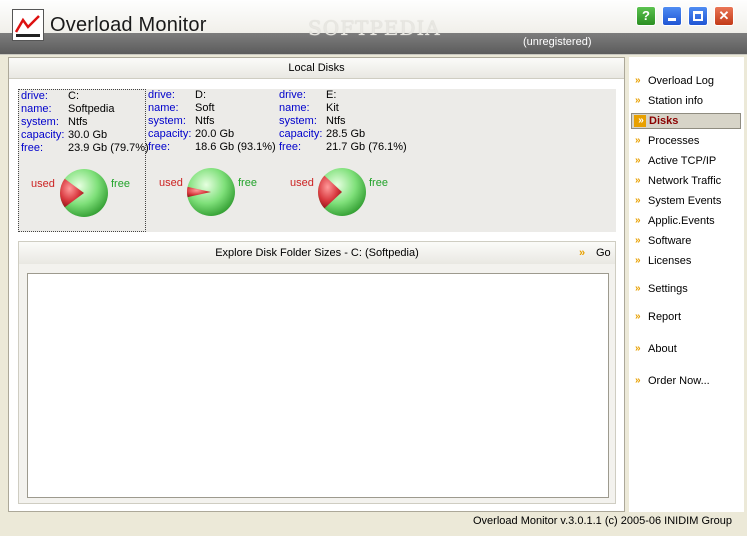  What do you see at coordinates (672, 16) in the screenshot?
I see `minimize-button` at bounding box center [672, 16].